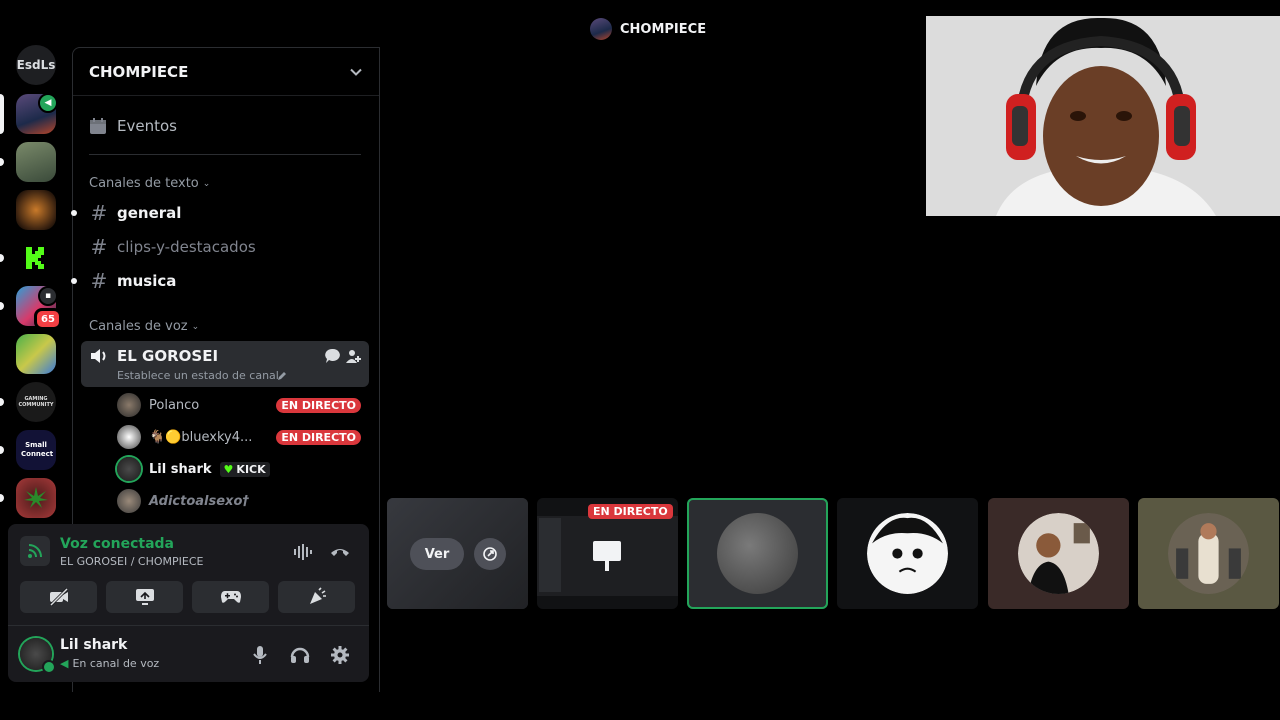  I want to click on voice-status: Voz conectada, so click(117, 544).